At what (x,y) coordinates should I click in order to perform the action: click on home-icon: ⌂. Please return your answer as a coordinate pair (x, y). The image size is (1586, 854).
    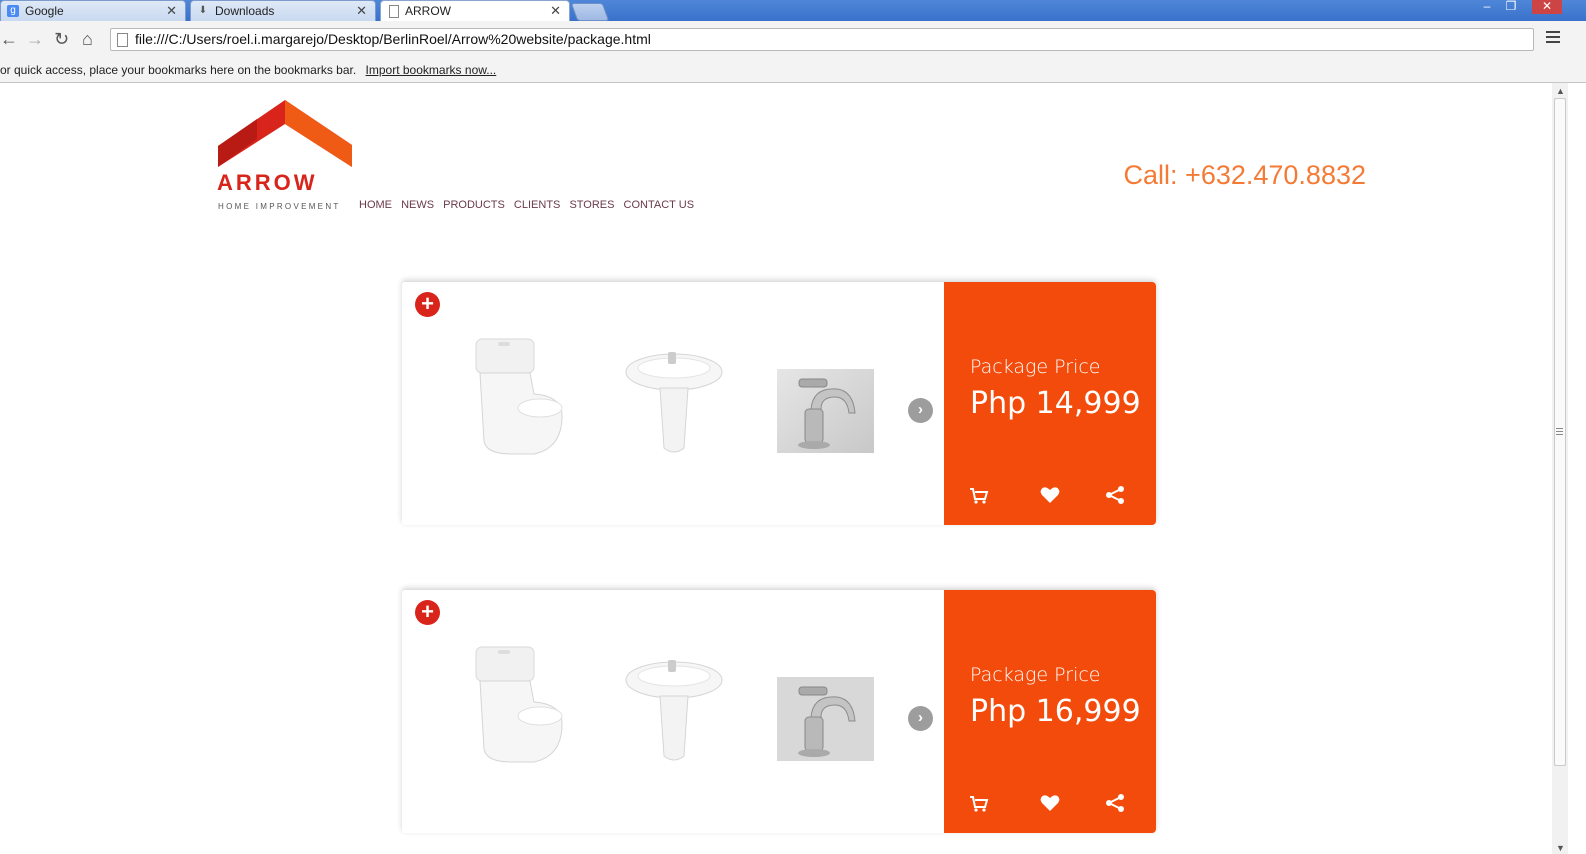
    Looking at the image, I should click on (87, 39).